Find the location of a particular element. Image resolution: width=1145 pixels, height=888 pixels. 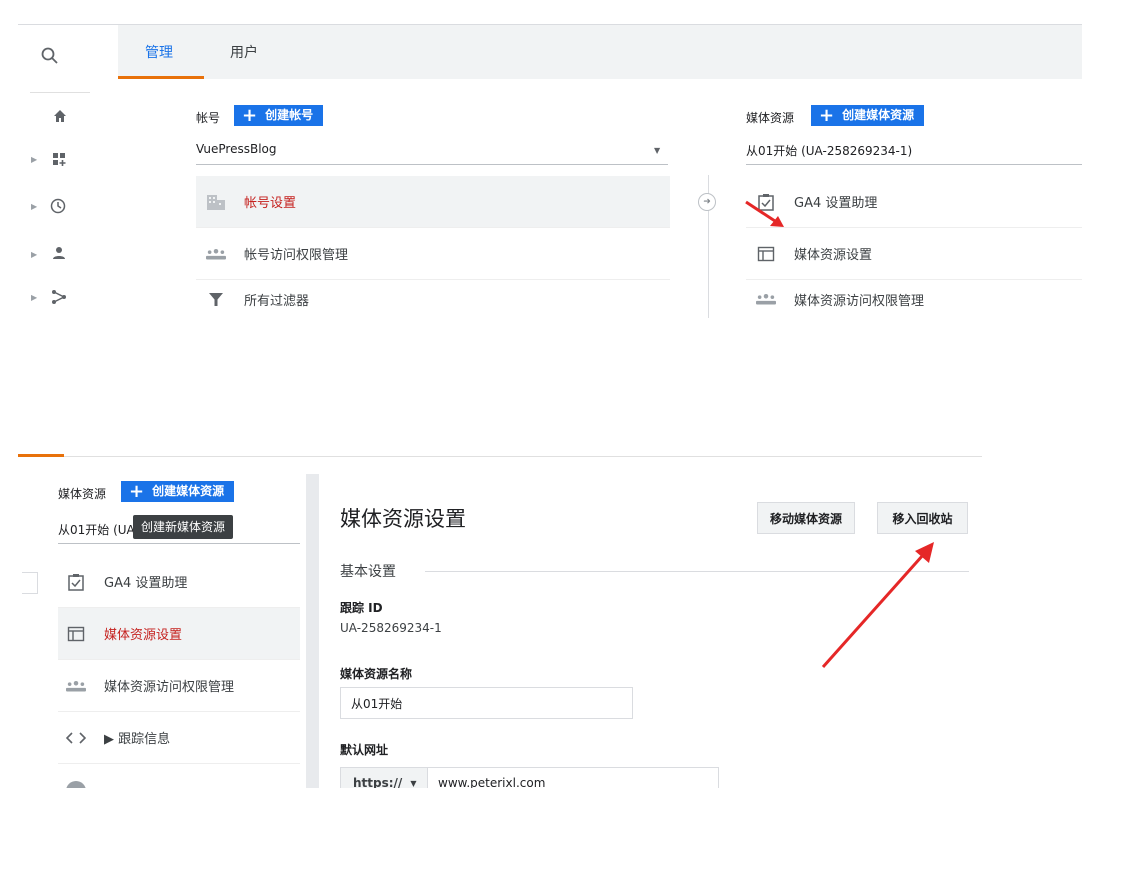

property-name-label: 媒体资源名称 is located at coordinates (376, 674).